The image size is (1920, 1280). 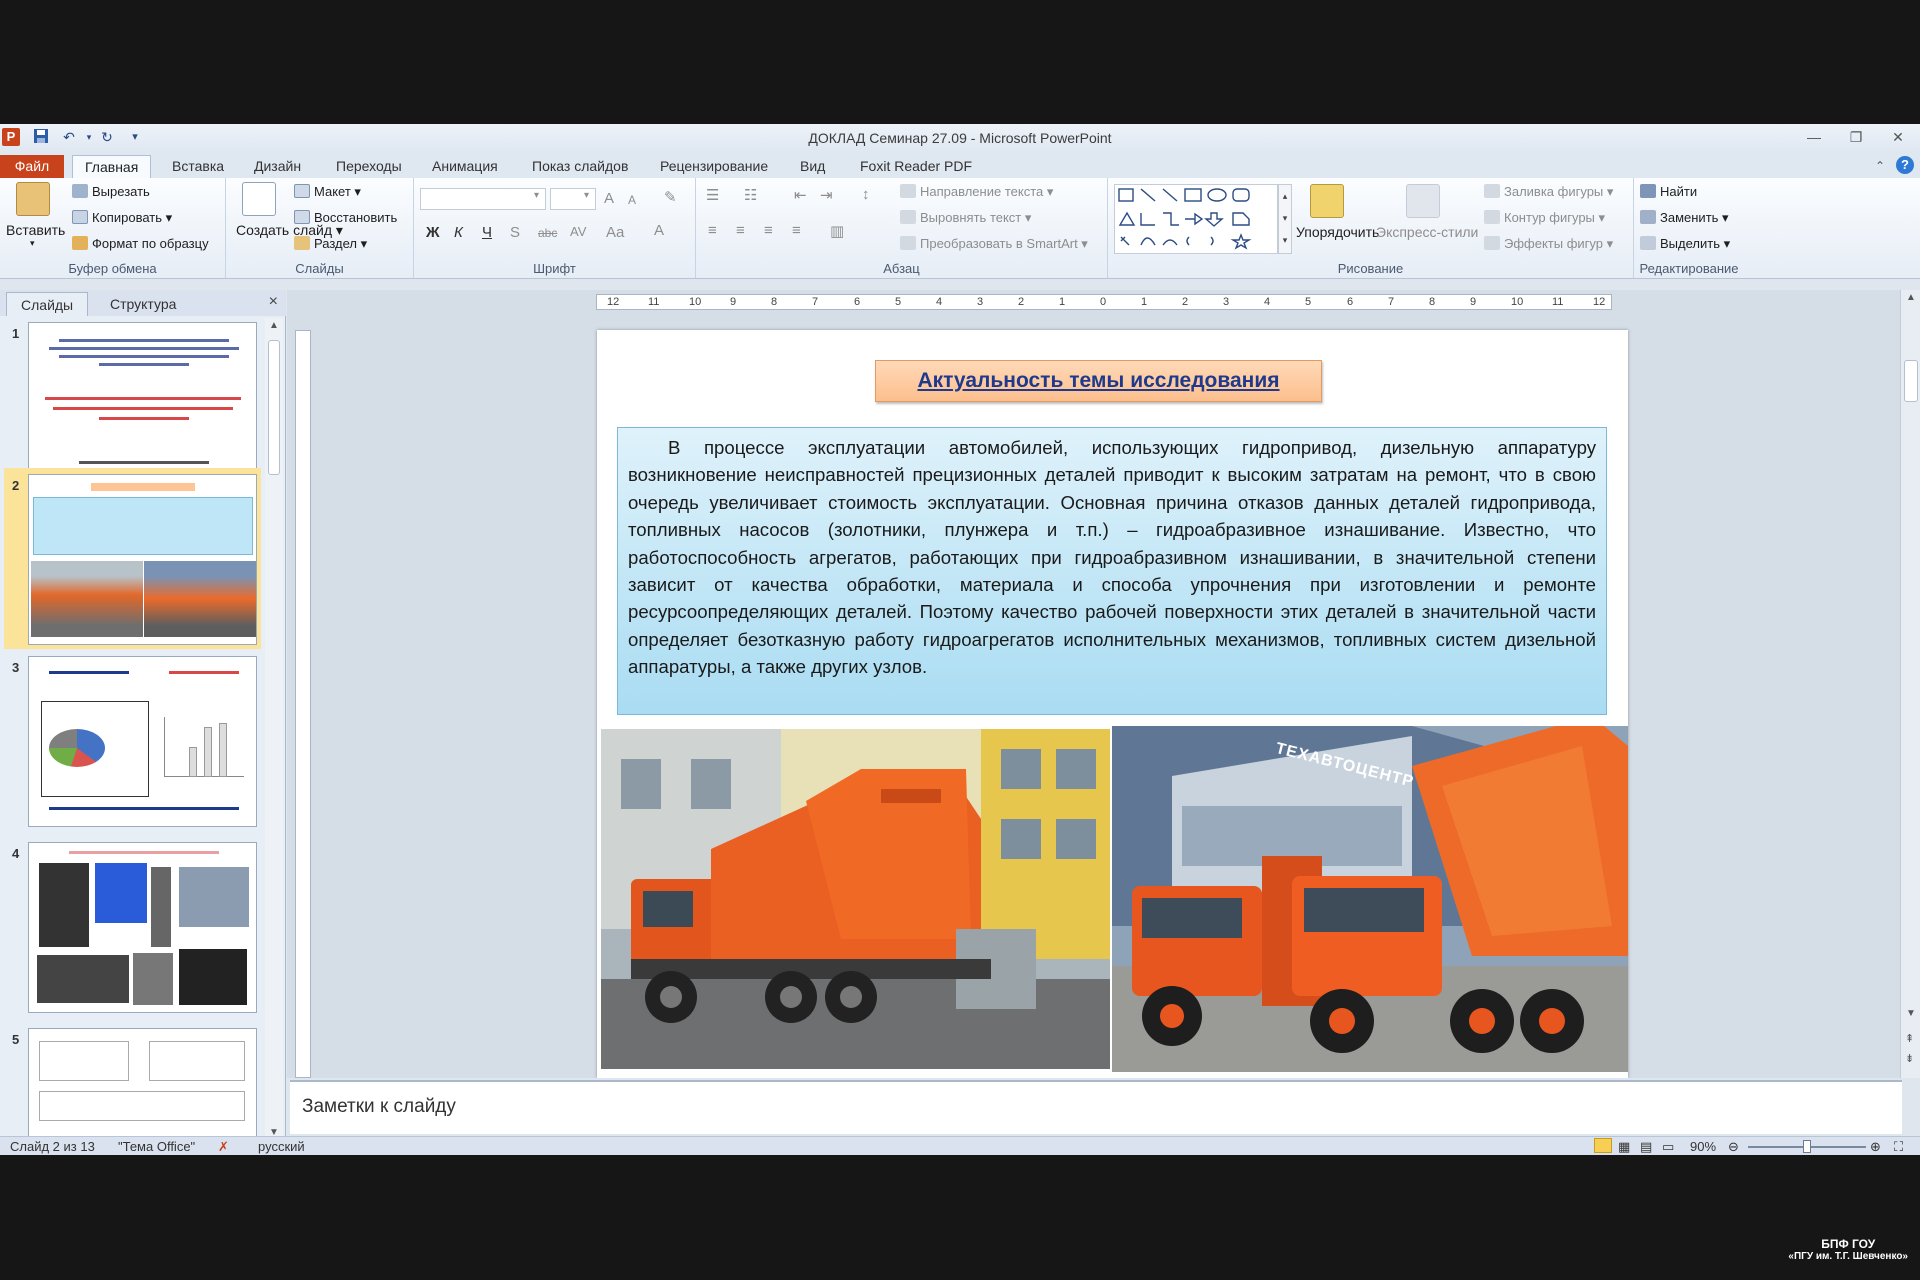 I want to click on slide-title: Актуальность темы исследования, so click(x=1098, y=380).